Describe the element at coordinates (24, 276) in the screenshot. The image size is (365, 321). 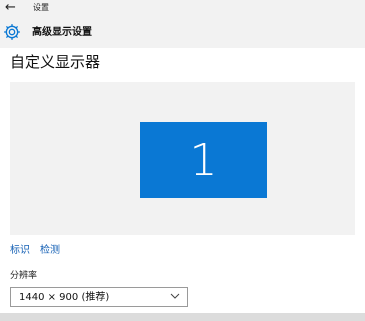
I see `resolution-label: 分辨率` at that location.